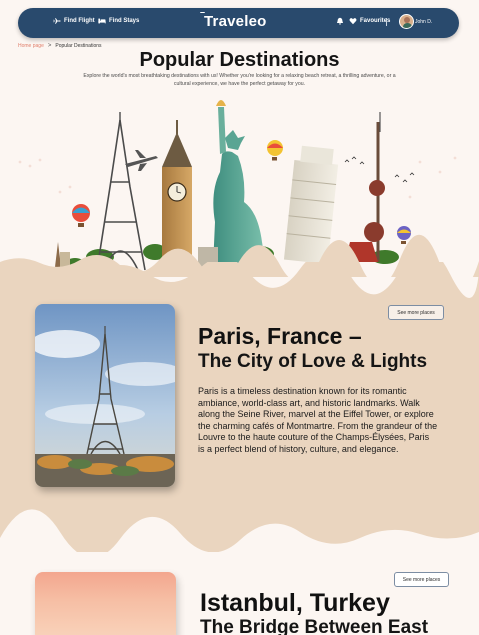 The image size is (479, 635). I want to click on find-flight-link: Find Flight, so click(74, 21).